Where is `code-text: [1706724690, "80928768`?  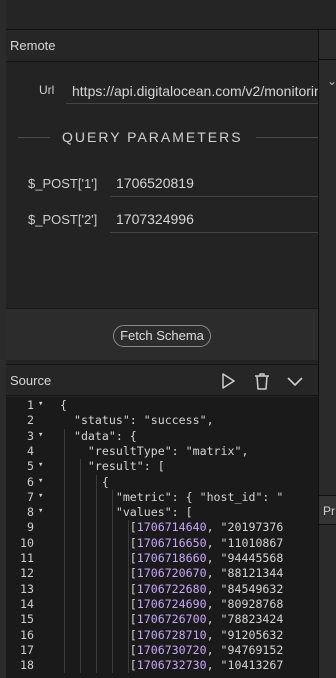
code-text: [1706724690, "80928768 is located at coordinates (172, 603).